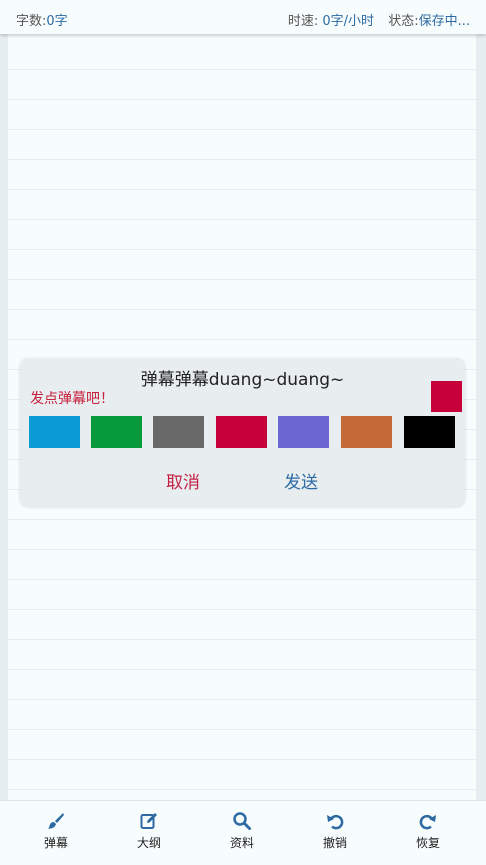  I want to click on color-swatch-gray, so click(178, 432).